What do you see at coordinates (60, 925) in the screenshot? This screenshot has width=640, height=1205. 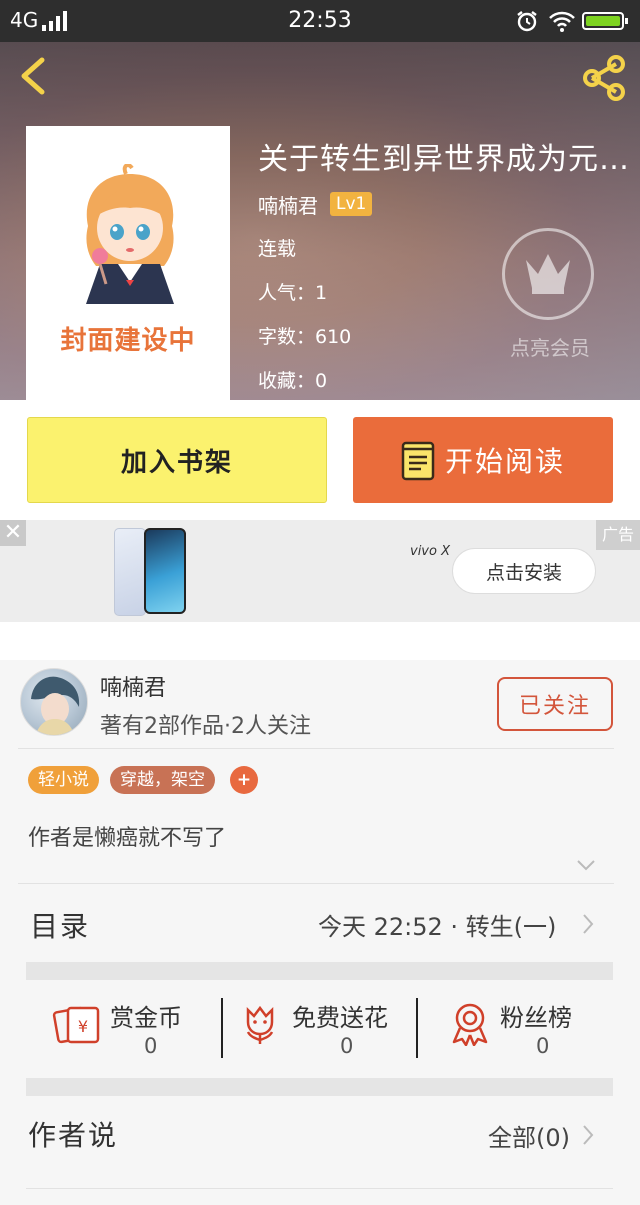 I see `toc-label: 目录` at bounding box center [60, 925].